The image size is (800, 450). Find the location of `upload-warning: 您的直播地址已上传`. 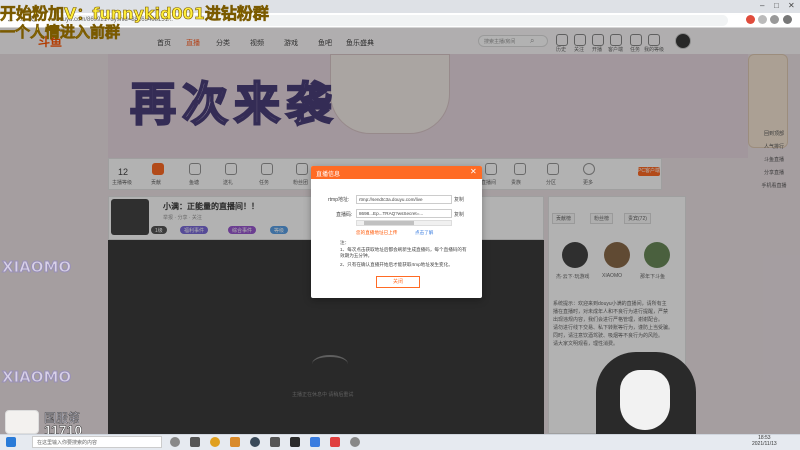

upload-warning: 您的直播地址已上传 is located at coordinates (377, 232).